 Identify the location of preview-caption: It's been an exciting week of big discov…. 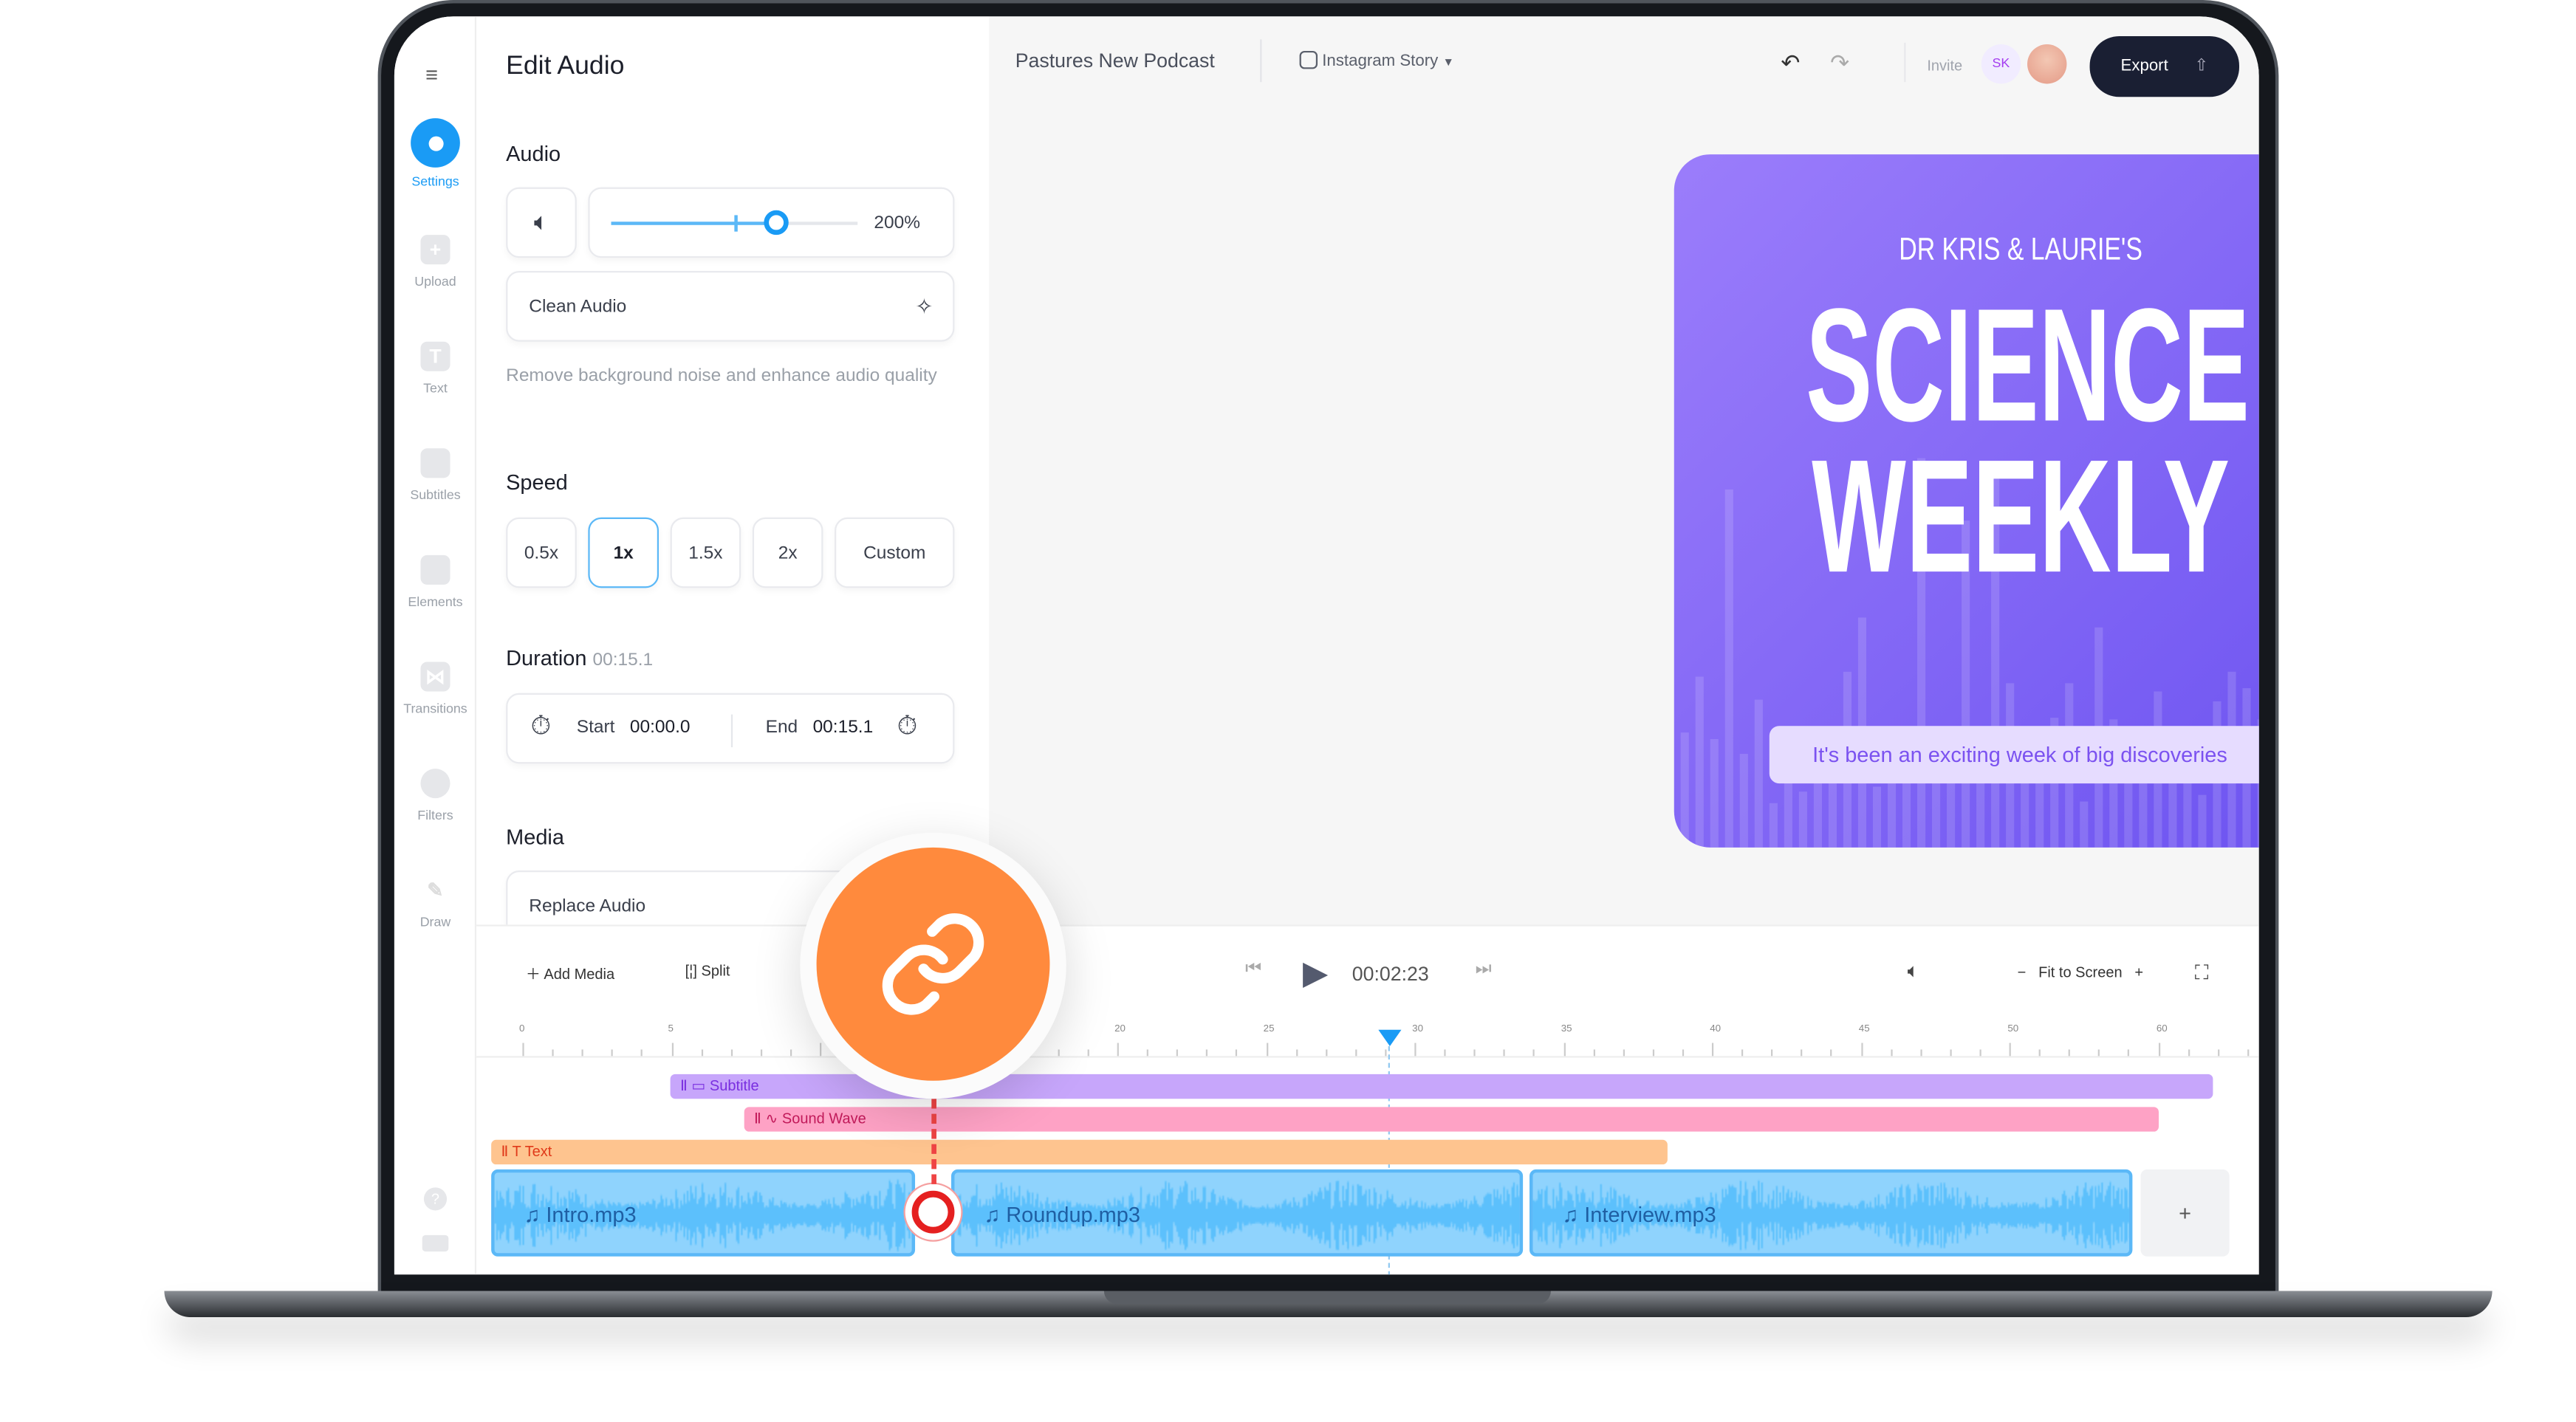
(2014, 755).